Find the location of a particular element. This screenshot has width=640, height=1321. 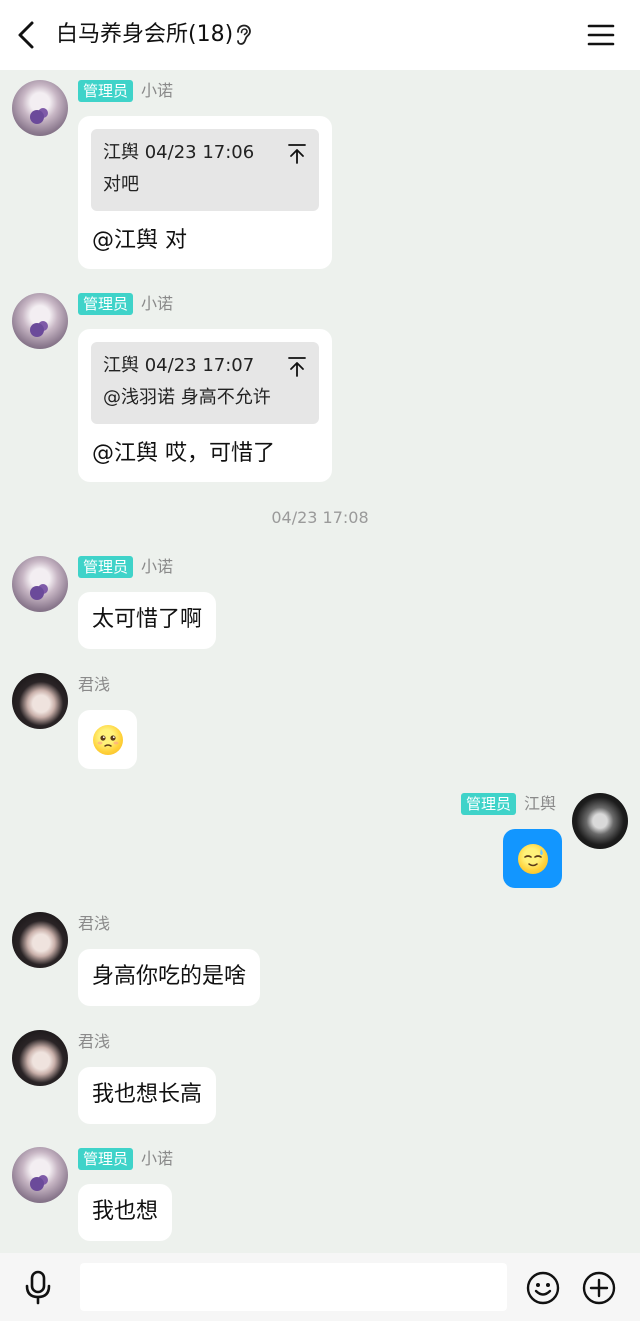

quoted-message: 江舆 04/23 17:07 @浅羽诺 身高不允许 is located at coordinates (205, 383).